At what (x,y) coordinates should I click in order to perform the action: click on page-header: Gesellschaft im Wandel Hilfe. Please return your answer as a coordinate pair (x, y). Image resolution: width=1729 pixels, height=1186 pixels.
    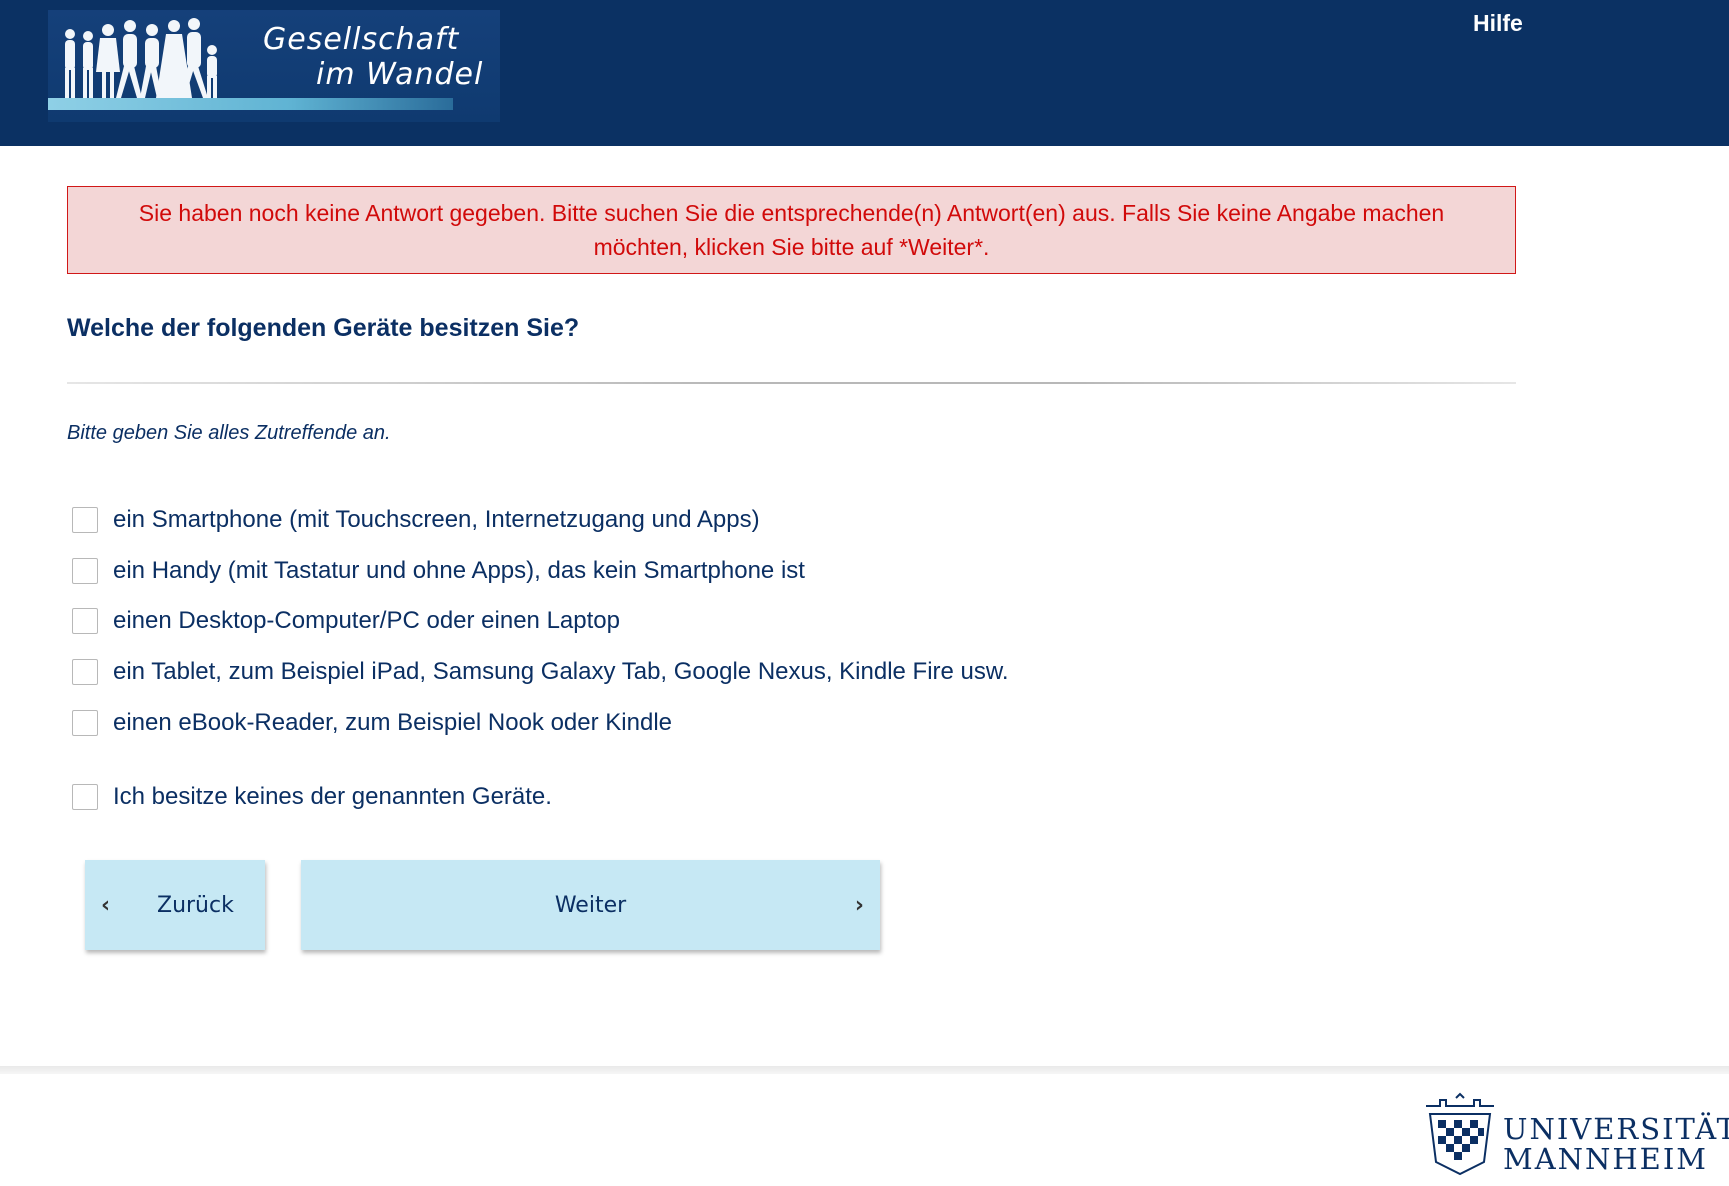
    Looking at the image, I should click on (864, 73).